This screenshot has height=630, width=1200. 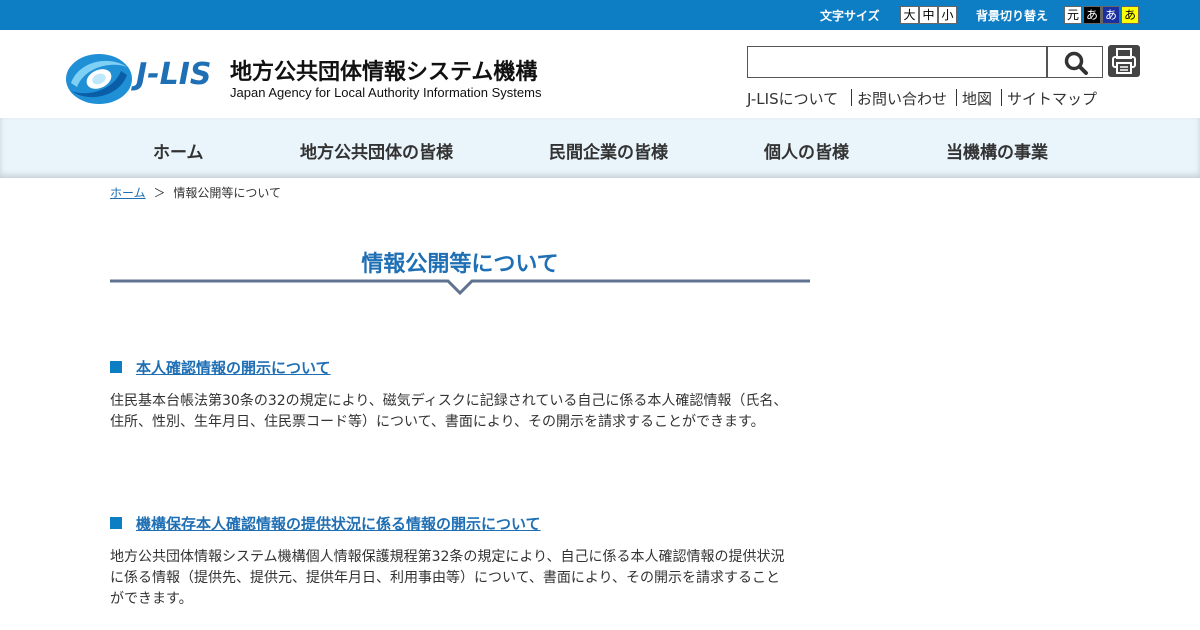 What do you see at coordinates (902, 98) in the screenshot?
I see `contact-link: お問い合わせ` at bounding box center [902, 98].